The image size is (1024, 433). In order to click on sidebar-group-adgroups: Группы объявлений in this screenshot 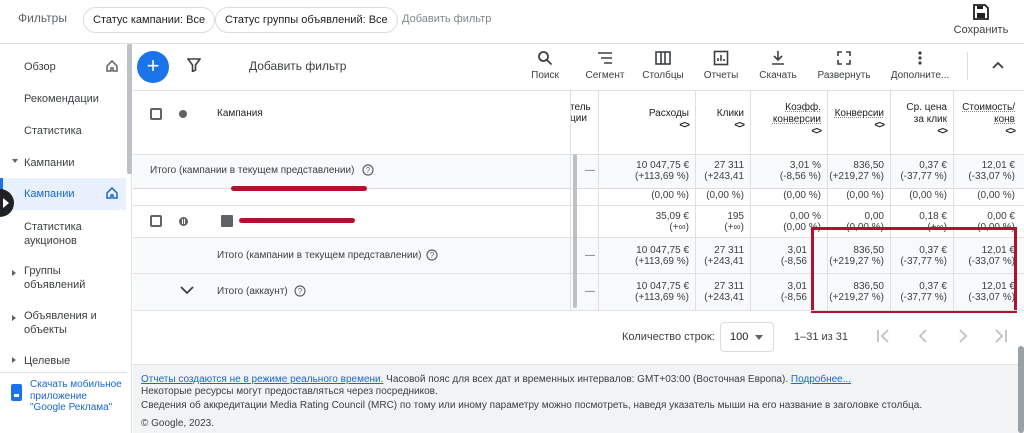, I will do `click(63, 279)`.